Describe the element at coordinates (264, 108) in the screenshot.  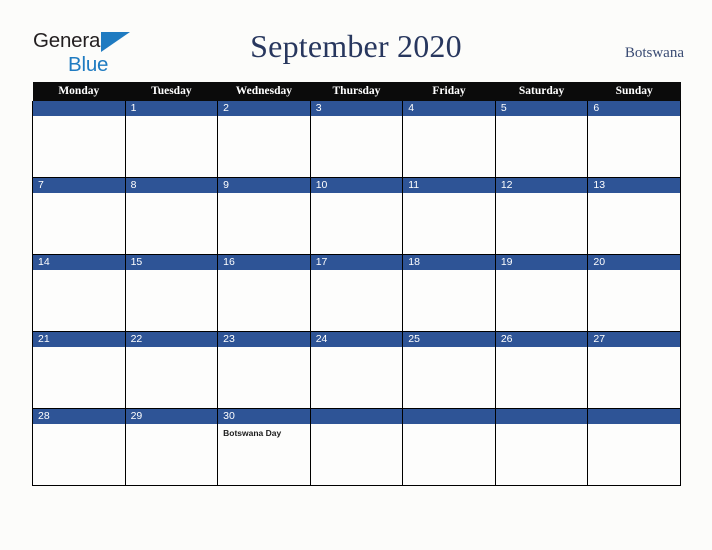
I see `day-number: 2` at that location.